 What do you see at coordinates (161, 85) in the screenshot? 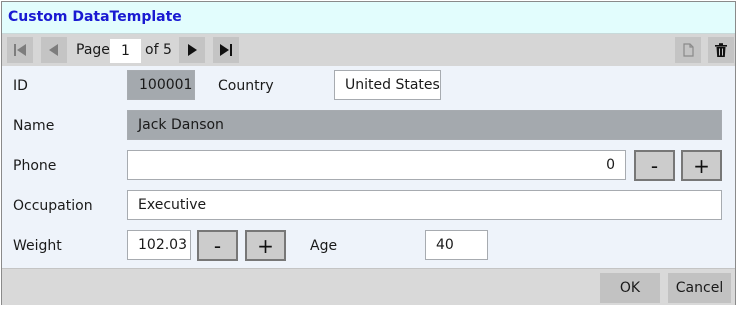
I see `id-field: 100001` at bounding box center [161, 85].